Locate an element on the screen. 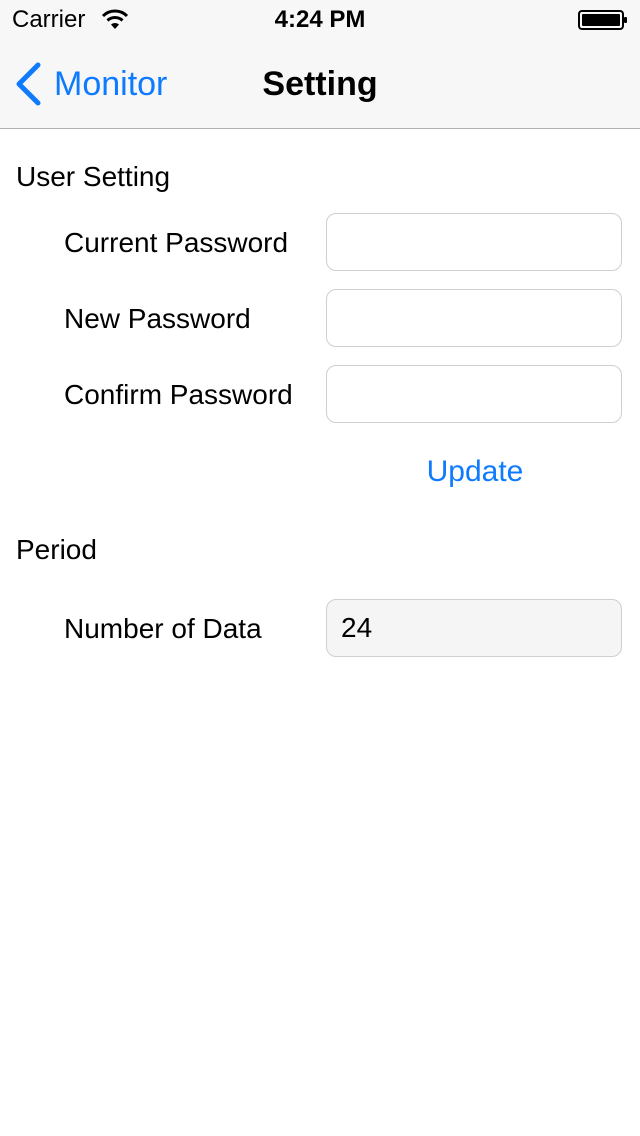  page-title: Setting is located at coordinates (320, 84).